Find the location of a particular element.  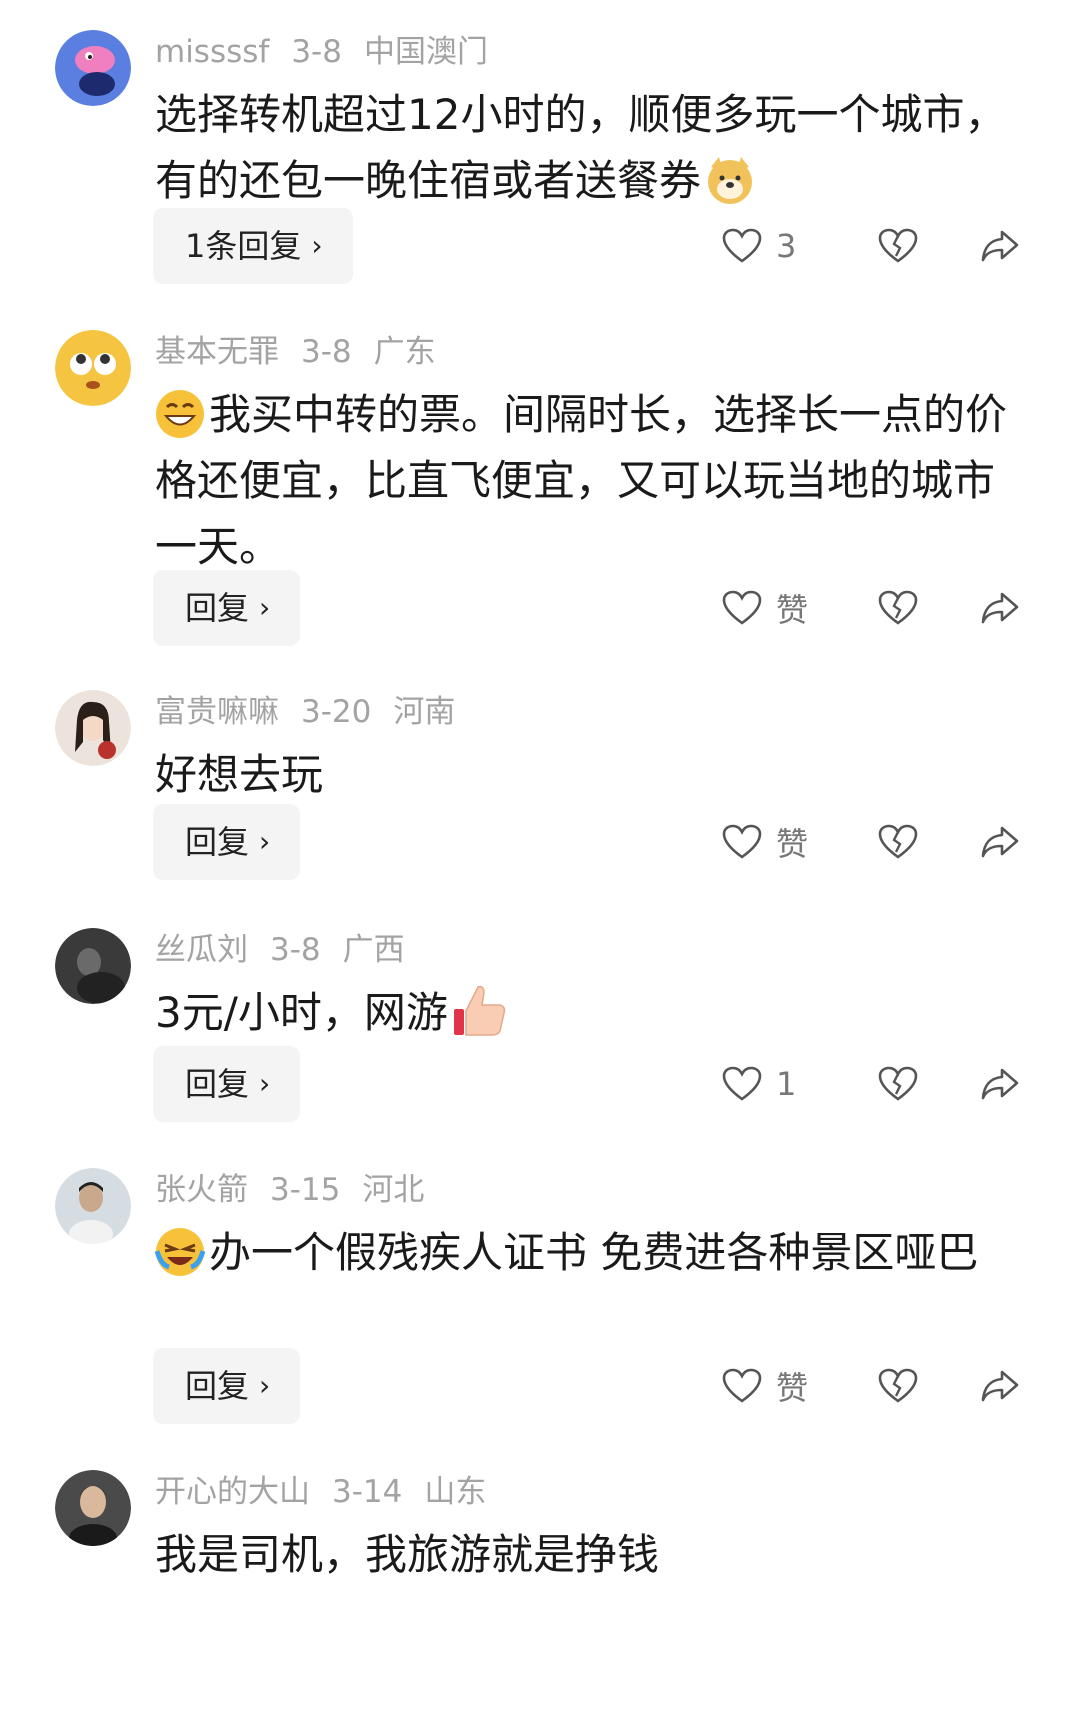

comment-meta: 基本无罪 3-8 广东 is located at coordinates (306, 352).